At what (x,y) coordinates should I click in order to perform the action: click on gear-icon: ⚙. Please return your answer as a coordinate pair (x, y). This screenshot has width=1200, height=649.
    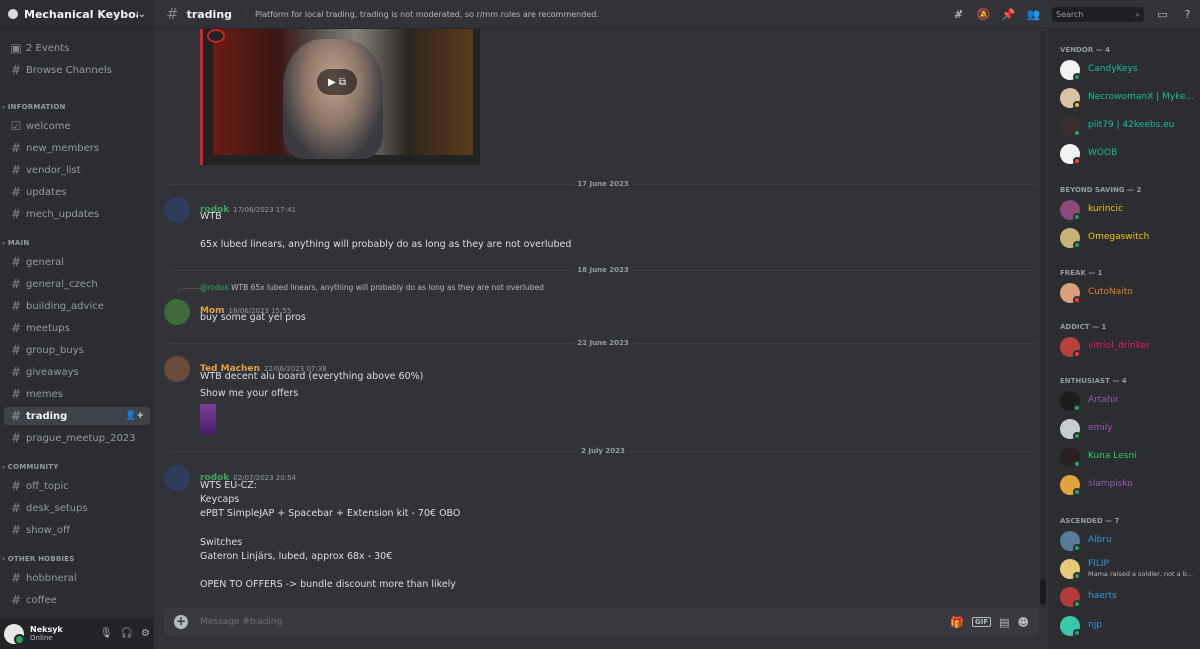
    Looking at the image, I should click on (145, 633).